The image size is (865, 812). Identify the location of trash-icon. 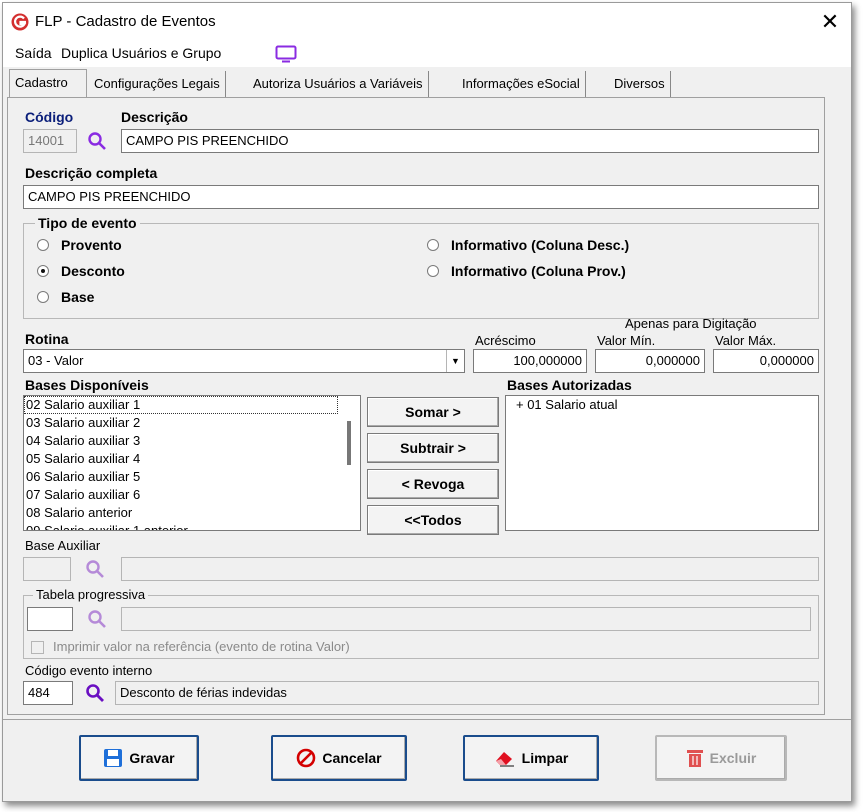
(694, 758).